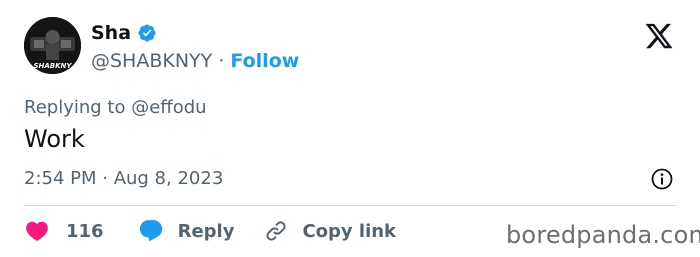  Describe the element at coordinates (147, 33) in the screenshot. I see `verified-badge-icon` at that location.